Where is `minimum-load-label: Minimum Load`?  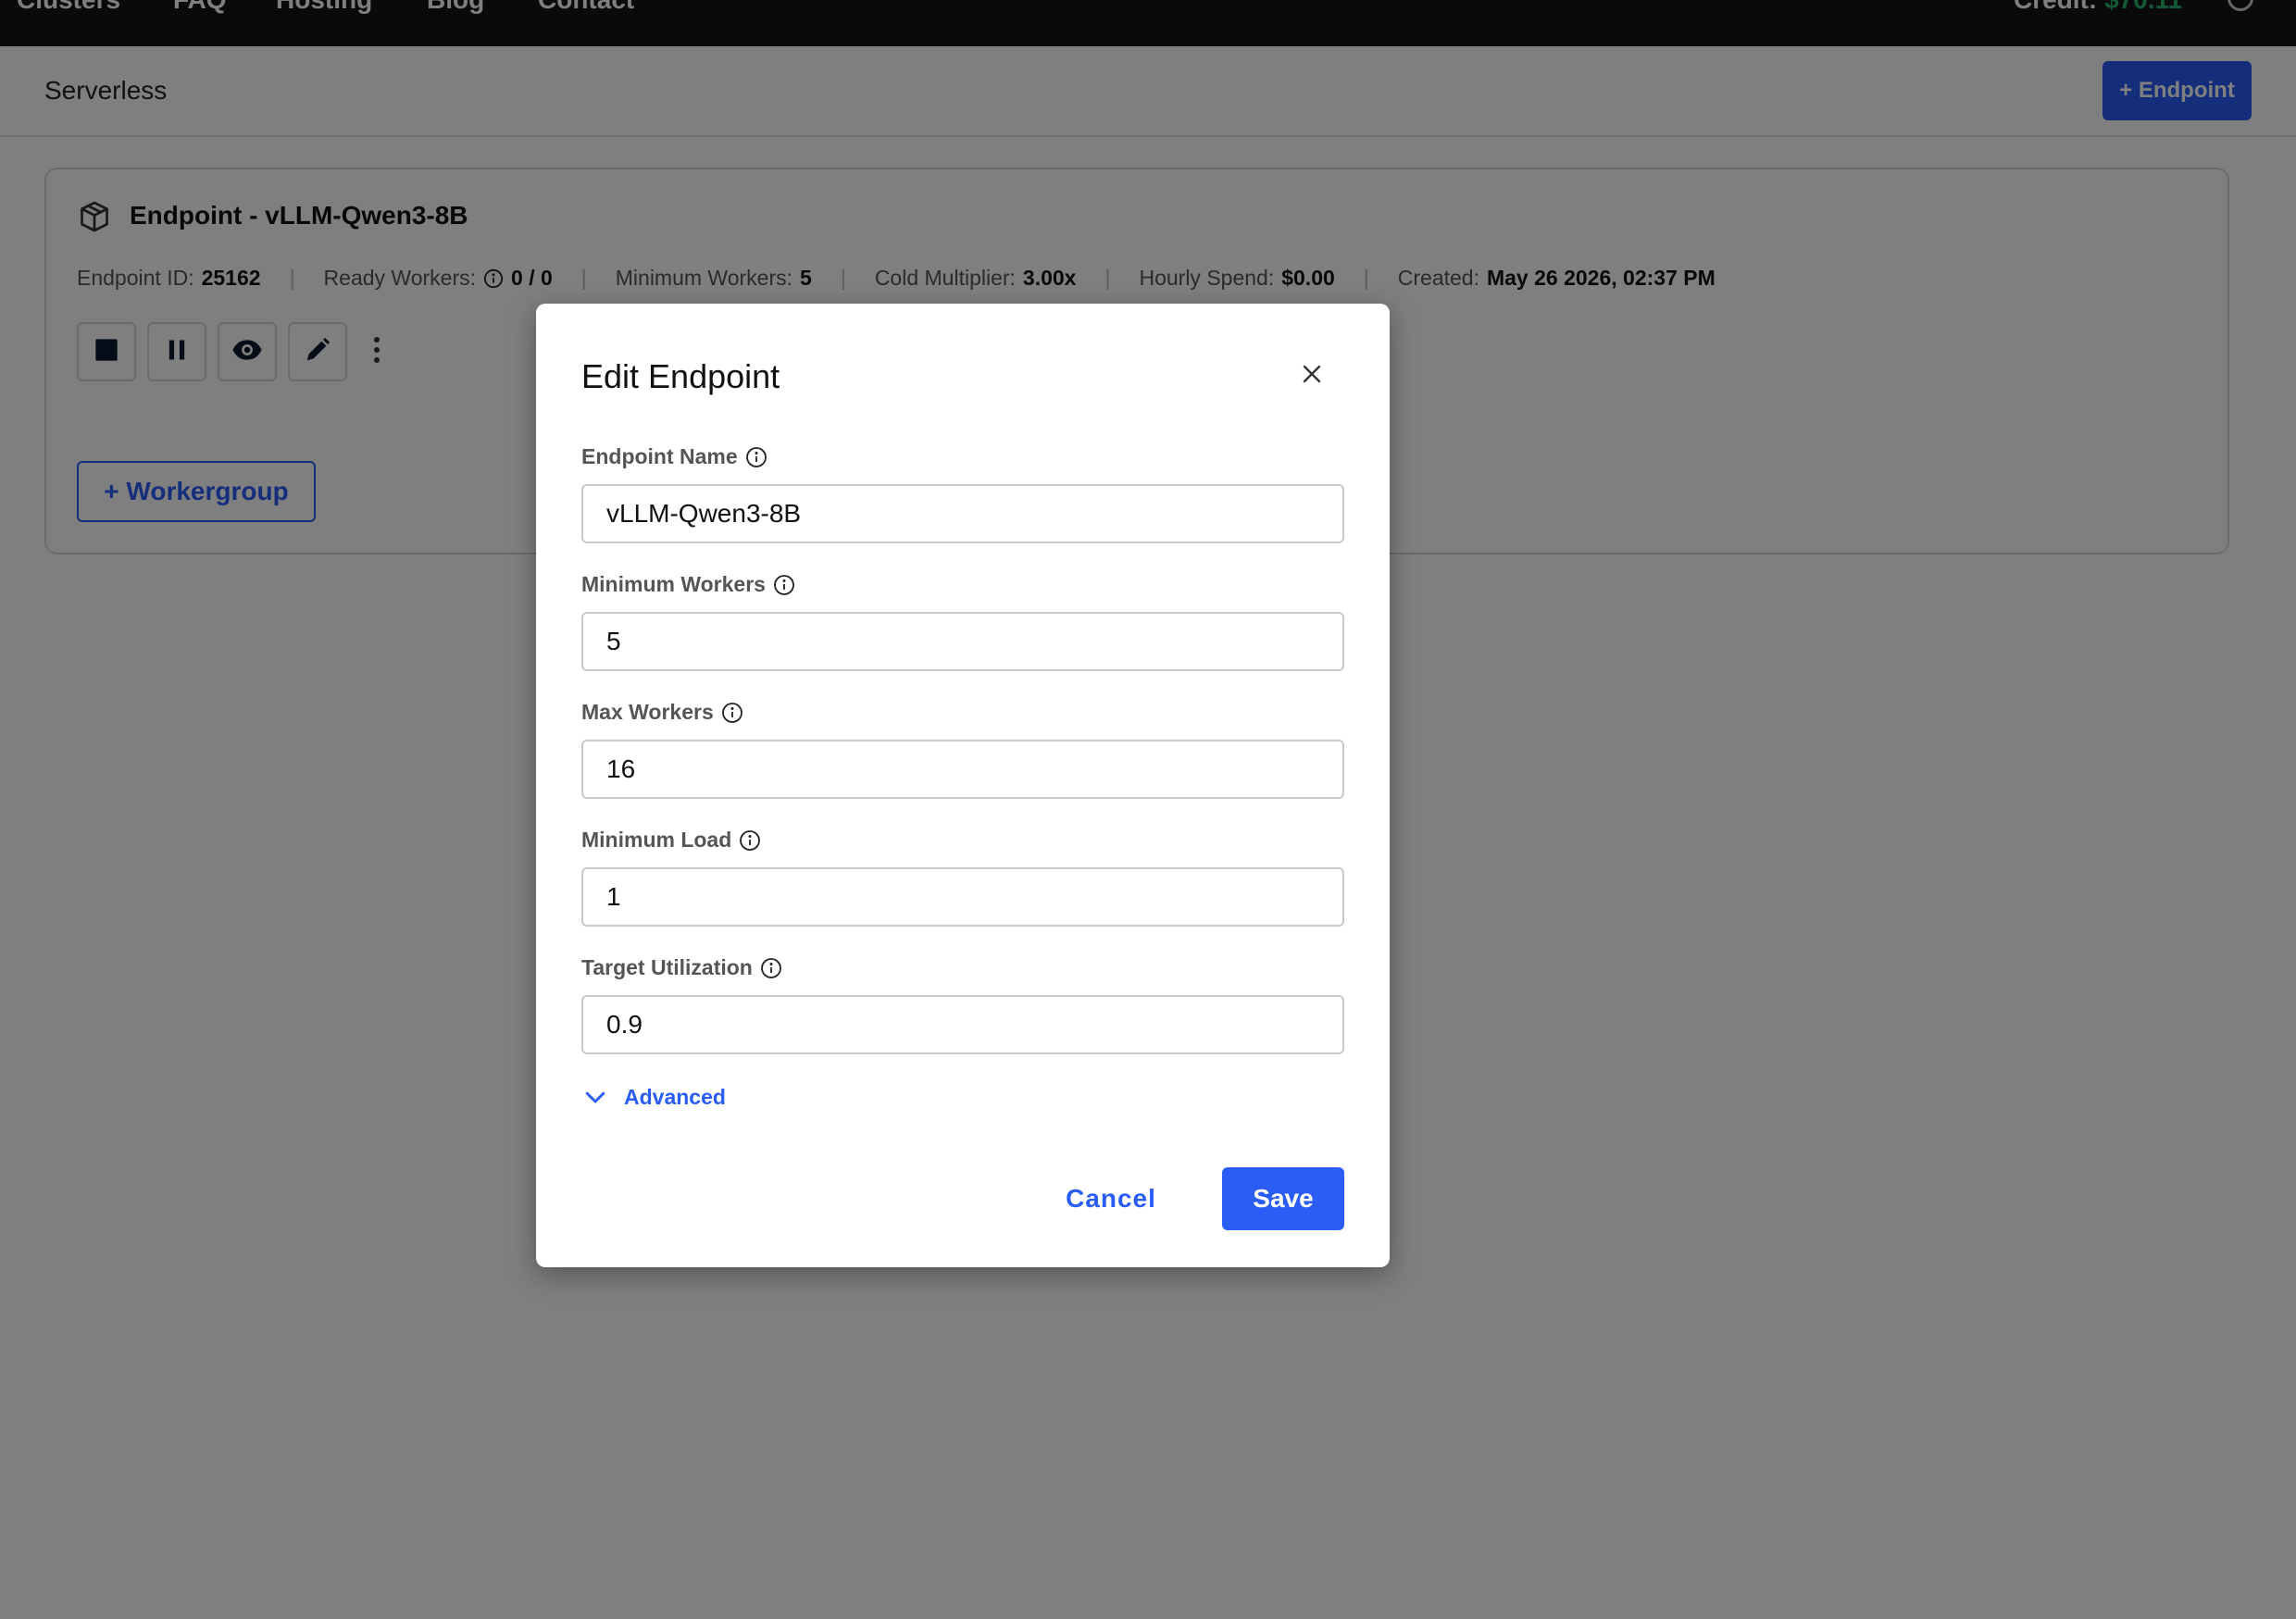
minimum-load-label: Minimum Load is located at coordinates (671, 841).